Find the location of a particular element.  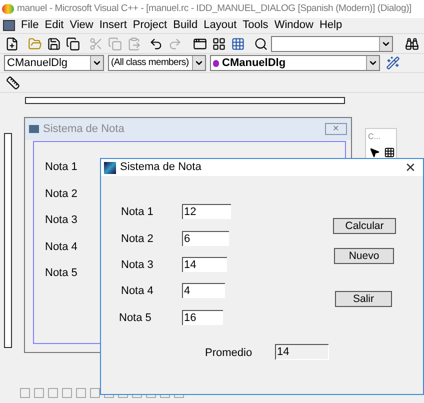

label: Nota 2 is located at coordinates (61, 194).